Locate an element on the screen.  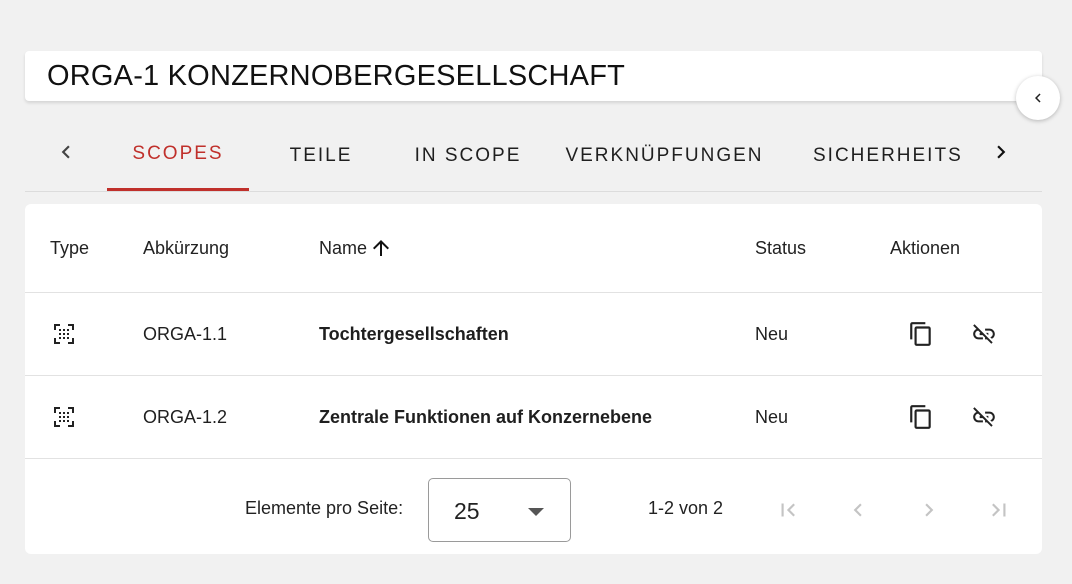
tab-verknuepfungen: VERKNÜPFUNGEN is located at coordinates (664, 155).